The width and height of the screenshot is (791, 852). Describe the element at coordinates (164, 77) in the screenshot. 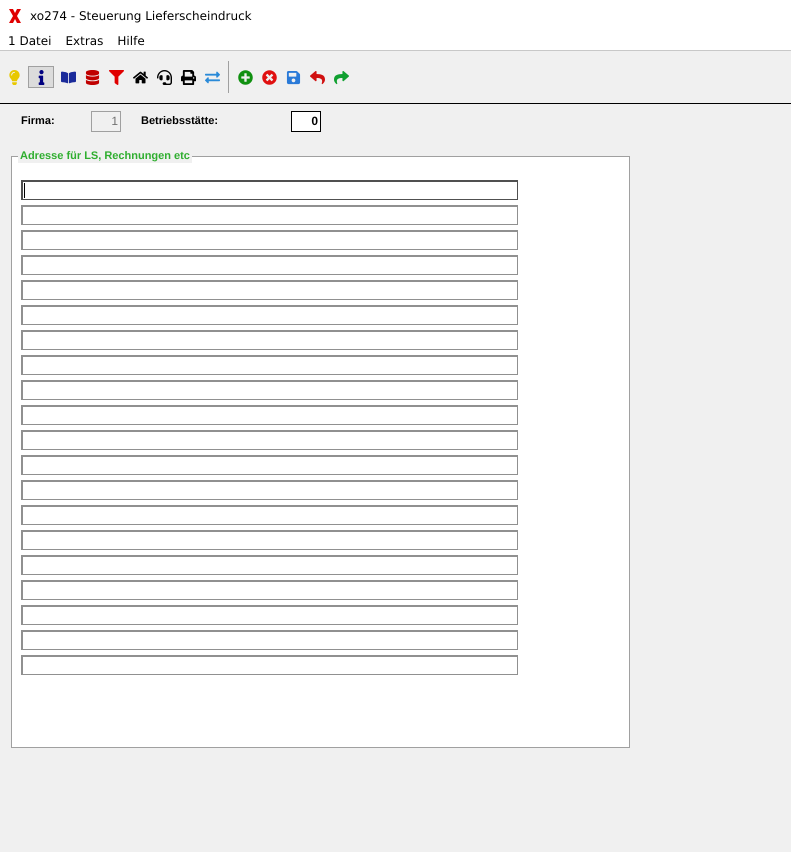

I see `headset-icon` at that location.